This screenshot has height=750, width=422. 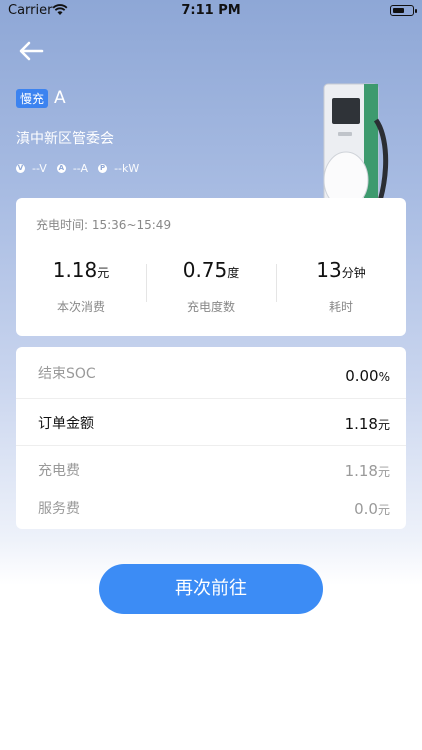 What do you see at coordinates (39, 168) in the screenshot?
I see `voltage-value: --V` at bounding box center [39, 168].